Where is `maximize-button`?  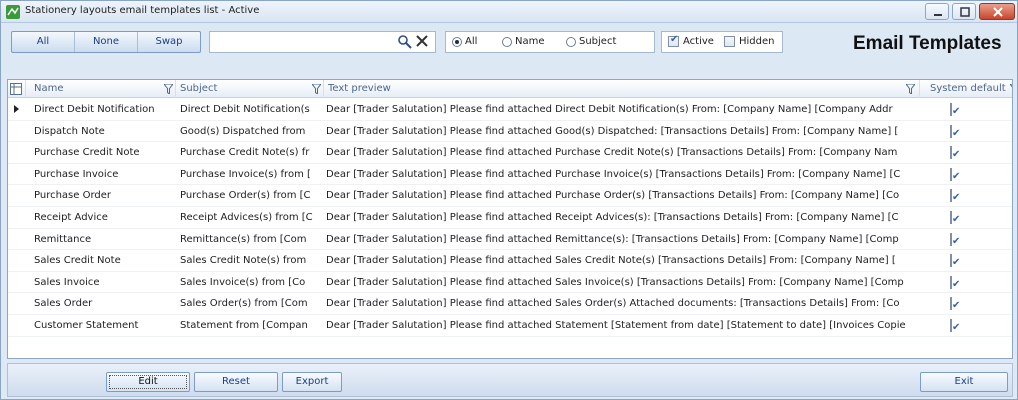
maximize-button is located at coordinates (964, 11).